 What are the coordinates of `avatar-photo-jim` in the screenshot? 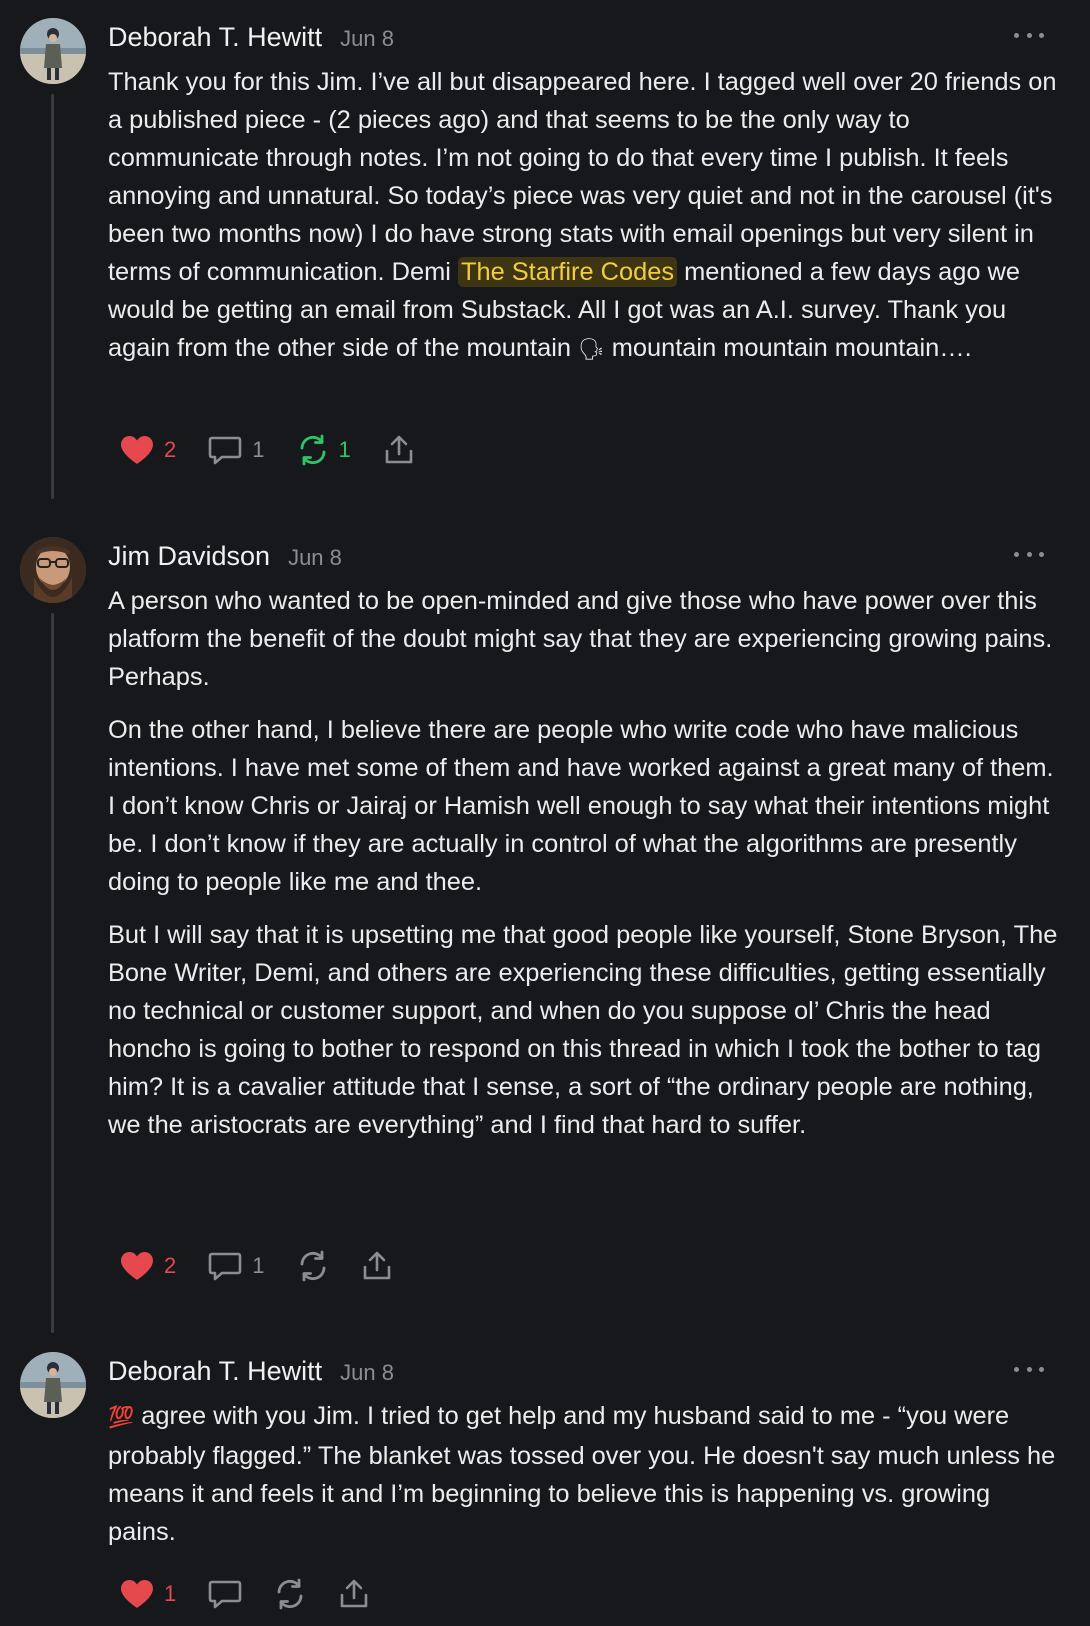 It's located at (53, 570).